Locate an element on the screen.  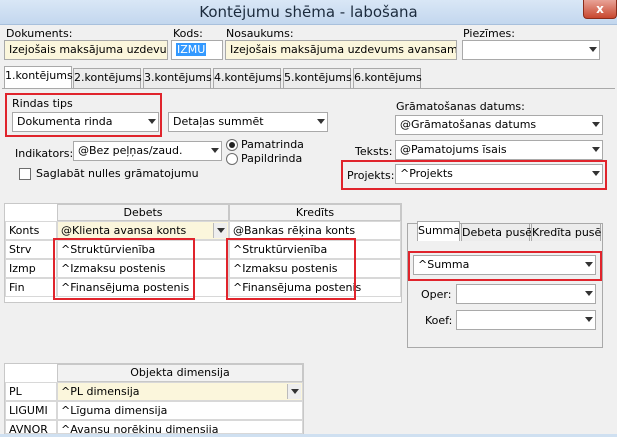
oper-label: Oper: is located at coordinates (436, 294).